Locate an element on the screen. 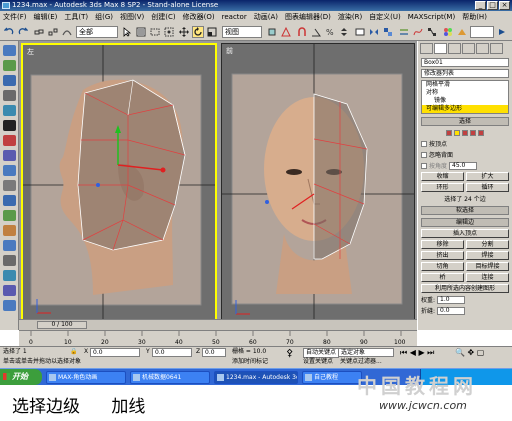  soft-selection-rollout: 软选择 is located at coordinates (465, 210).